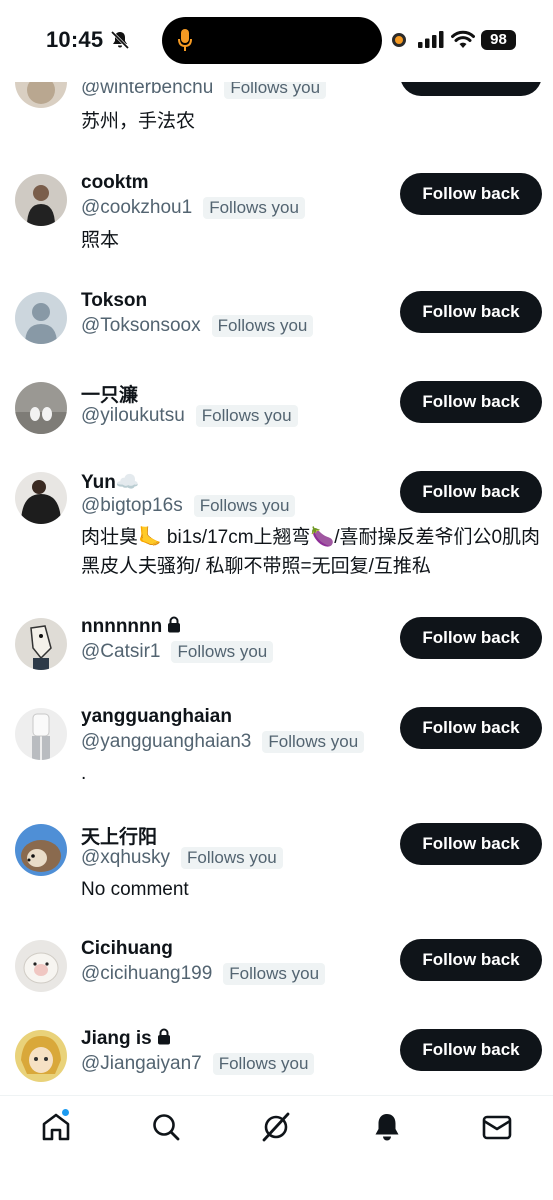  I want to click on user-name: Cicihuang, so click(127, 949).